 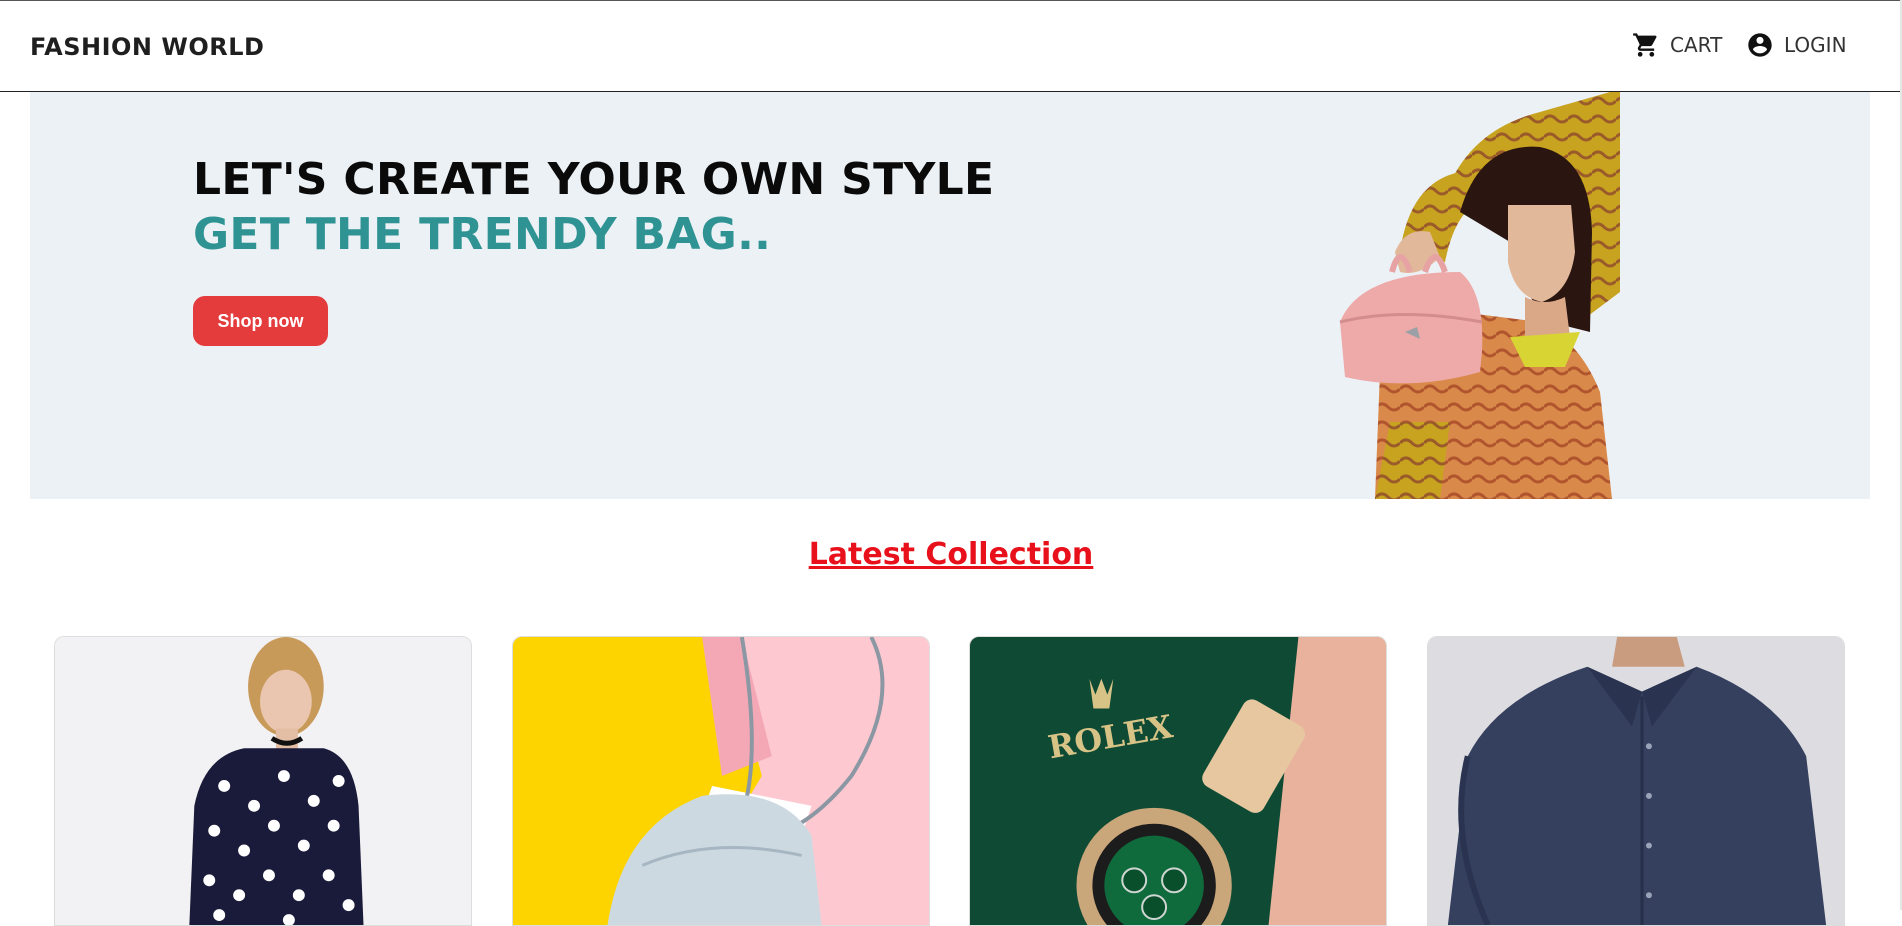 What do you see at coordinates (147, 47) in the screenshot?
I see `brand-logo: FASHION WORLD` at bounding box center [147, 47].